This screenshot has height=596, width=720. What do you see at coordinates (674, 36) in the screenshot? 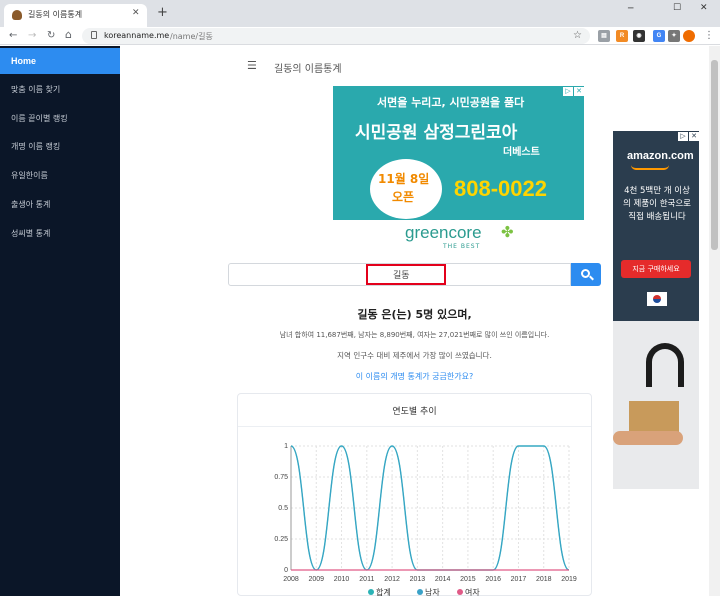
I see `puzzle-icon: ✦` at bounding box center [674, 36].